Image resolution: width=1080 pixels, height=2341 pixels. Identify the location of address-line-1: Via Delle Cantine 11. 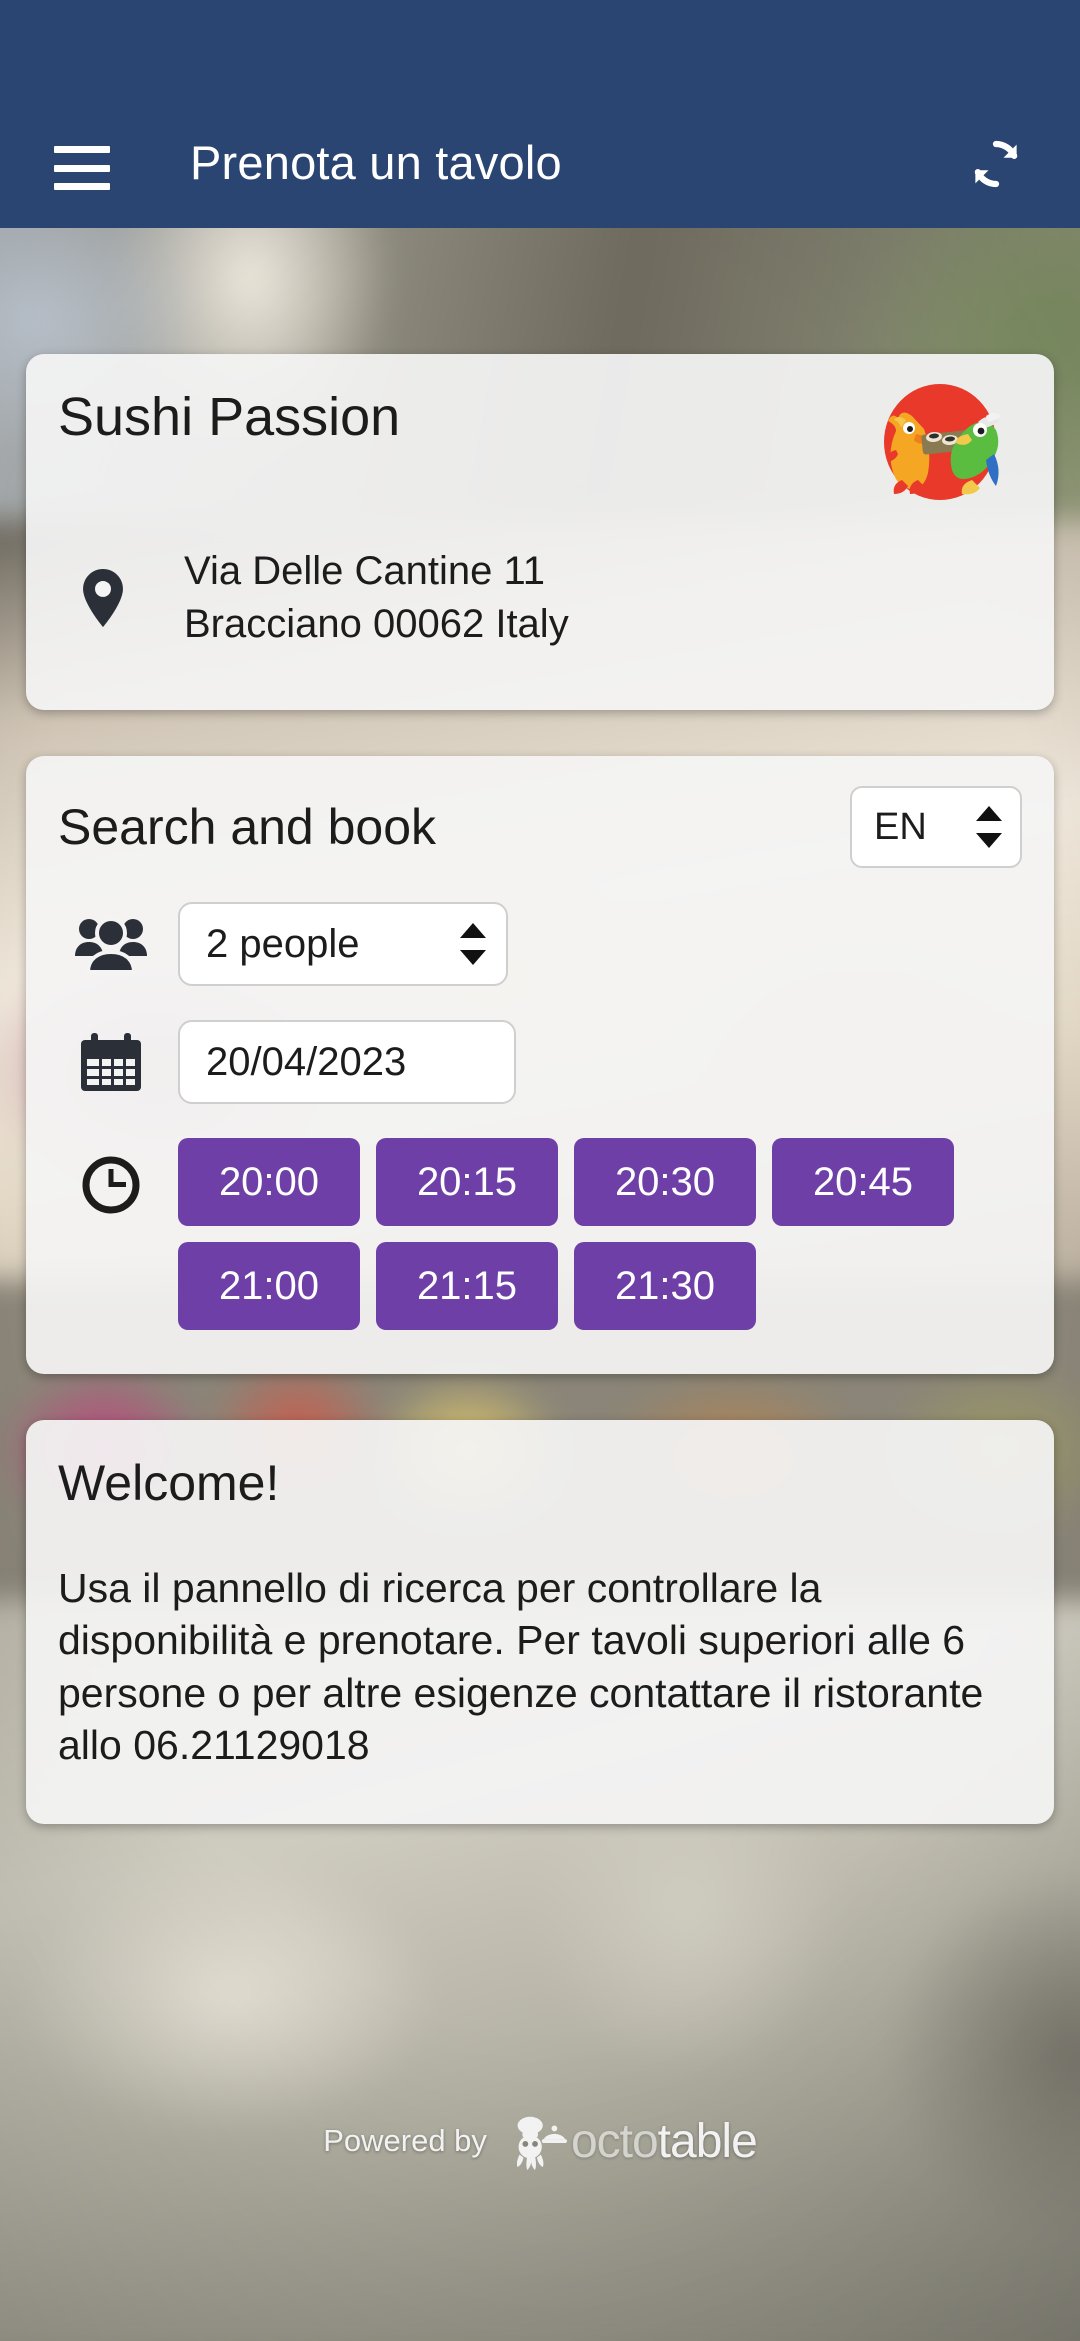
(364, 571).